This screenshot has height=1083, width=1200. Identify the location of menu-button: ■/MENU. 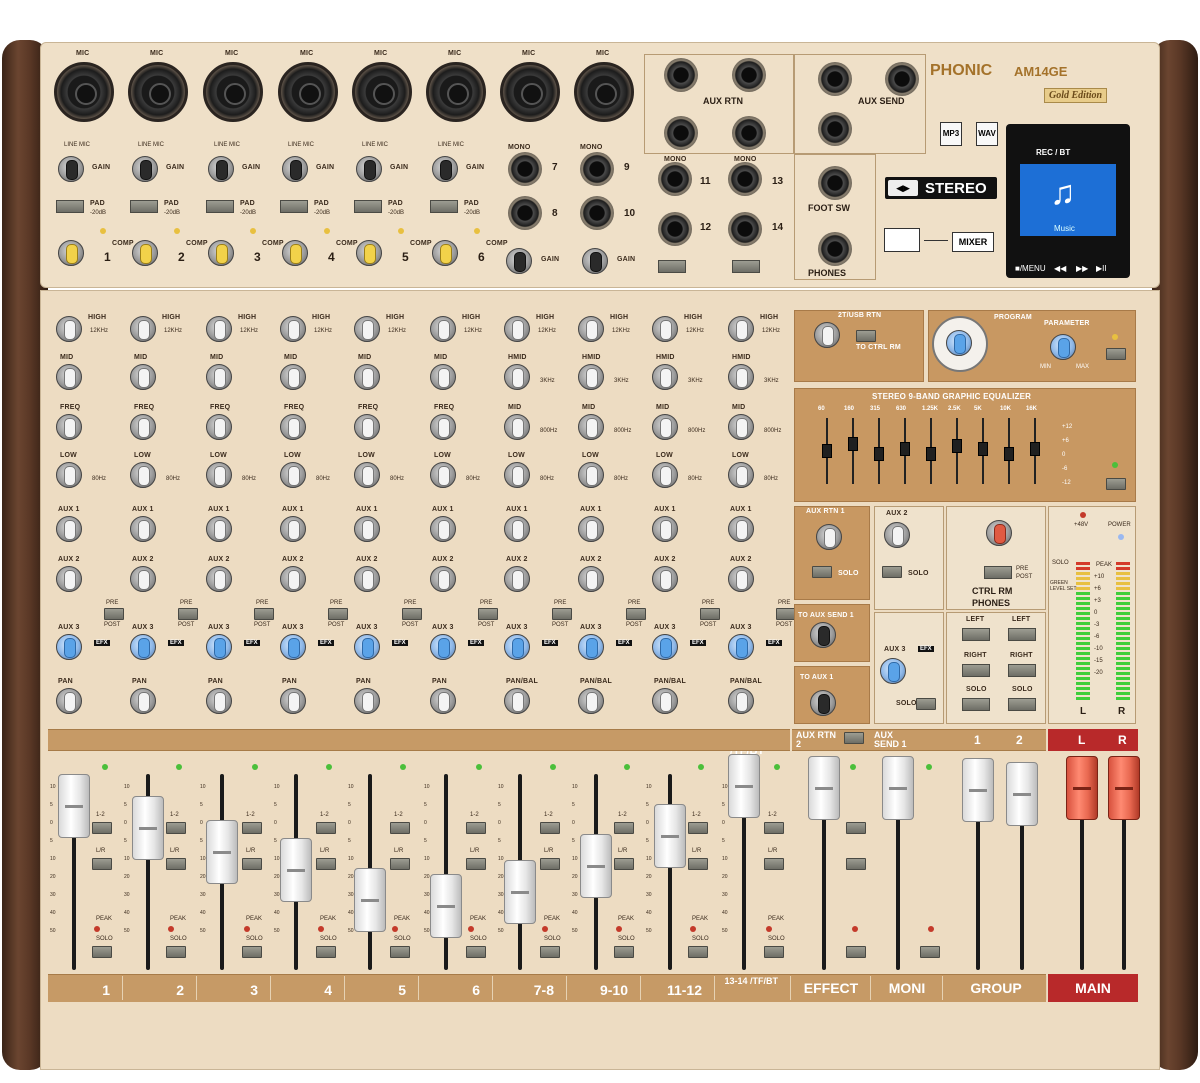
(1030, 268).